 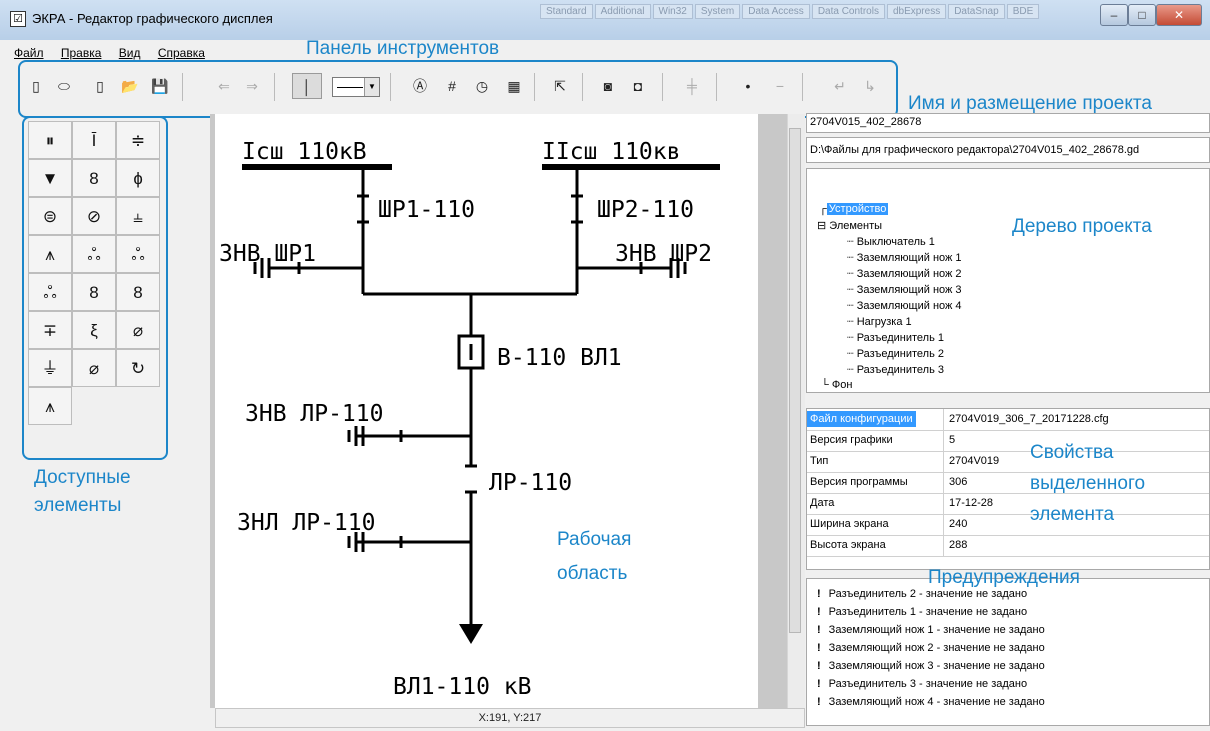 What do you see at coordinates (1023, 11) in the screenshot?
I see `bg-tab: BDE` at bounding box center [1023, 11].